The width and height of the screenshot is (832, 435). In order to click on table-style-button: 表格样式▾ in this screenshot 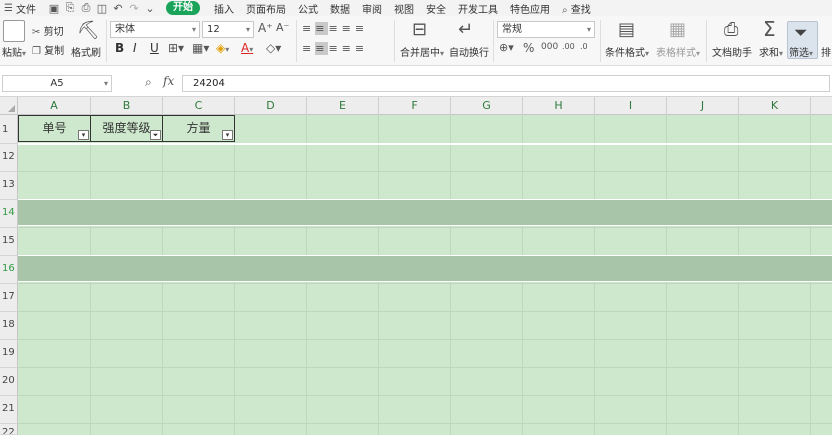, I will do `click(678, 51)`.